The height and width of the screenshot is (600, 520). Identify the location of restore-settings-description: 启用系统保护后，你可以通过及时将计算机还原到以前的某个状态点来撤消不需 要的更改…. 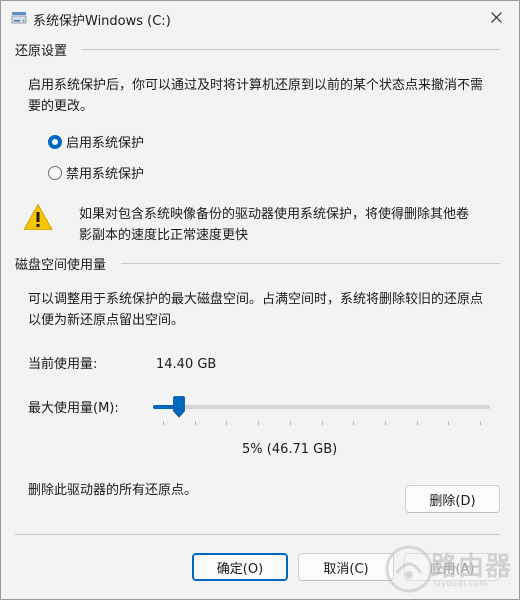
(268, 96).